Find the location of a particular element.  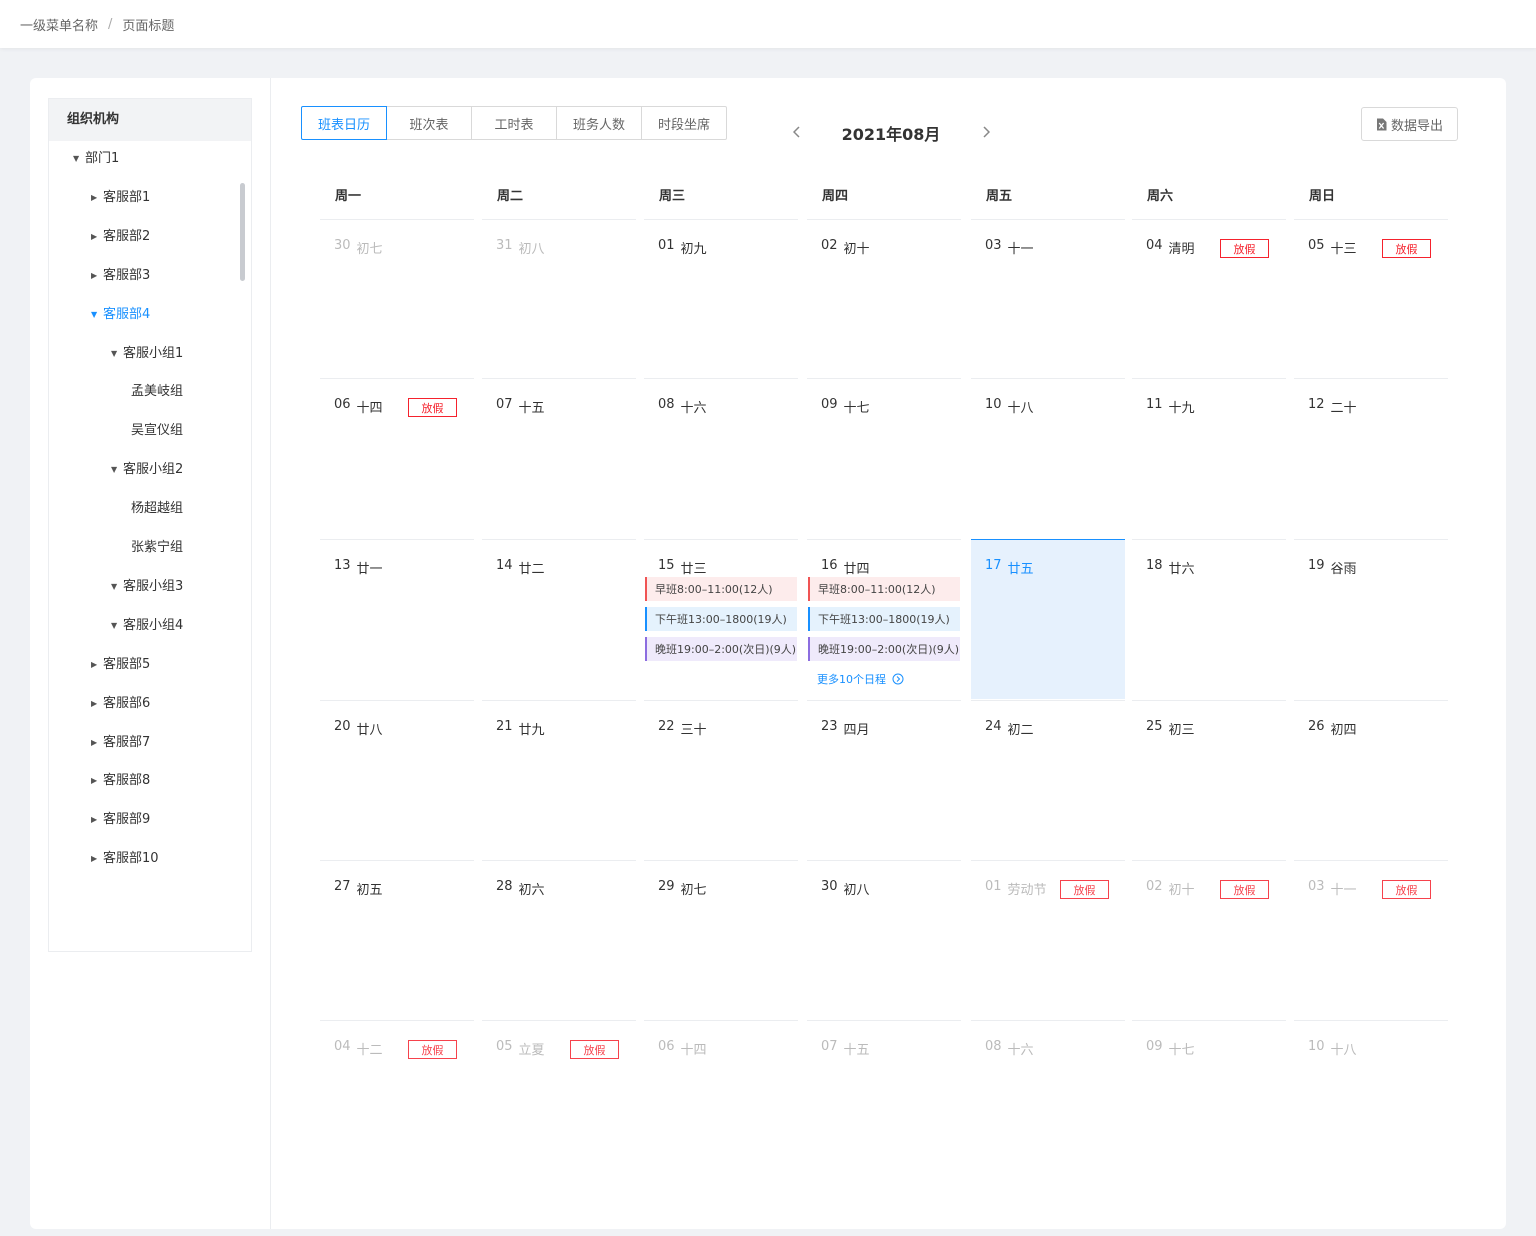

org-tree-item: ▶ 客服部10 is located at coordinates (125, 859).